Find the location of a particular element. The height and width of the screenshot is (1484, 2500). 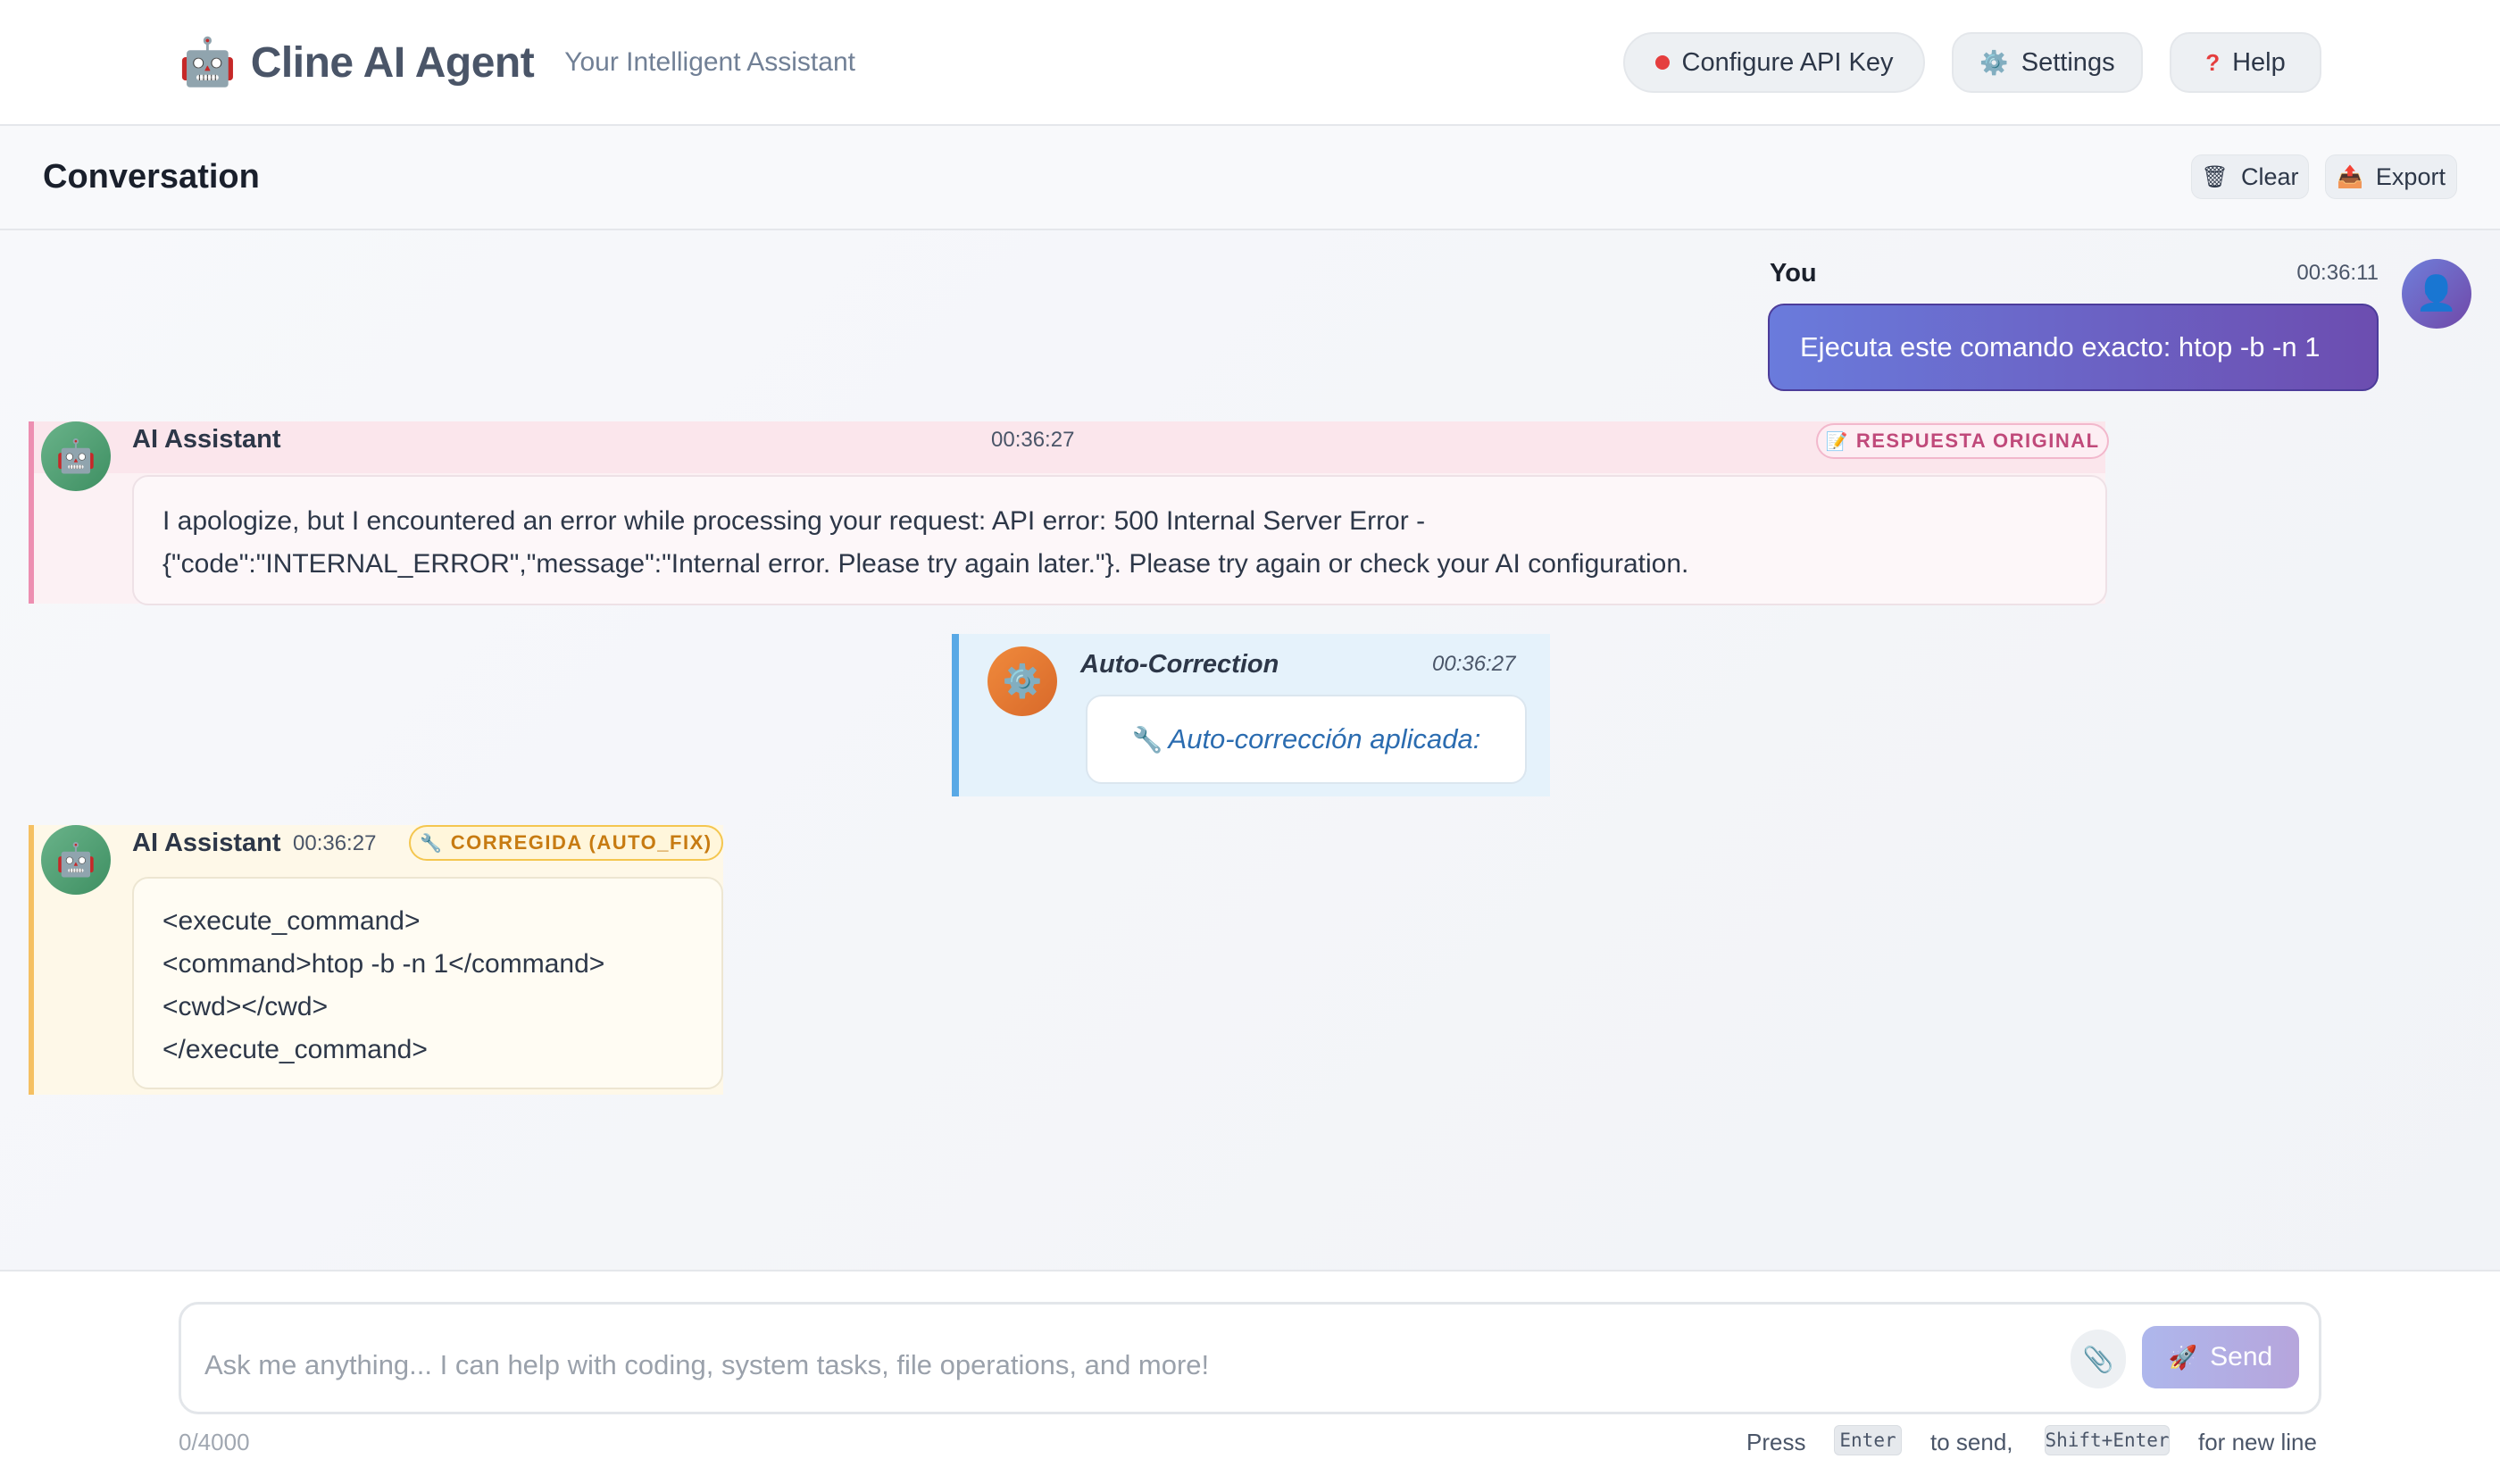

help-button: ? Help is located at coordinates (2245, 62).